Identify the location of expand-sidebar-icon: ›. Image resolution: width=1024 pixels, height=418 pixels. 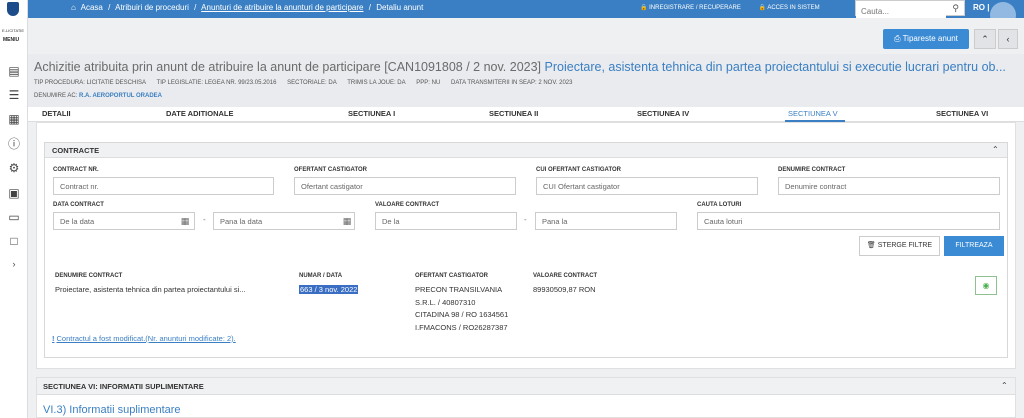
(14, 264).